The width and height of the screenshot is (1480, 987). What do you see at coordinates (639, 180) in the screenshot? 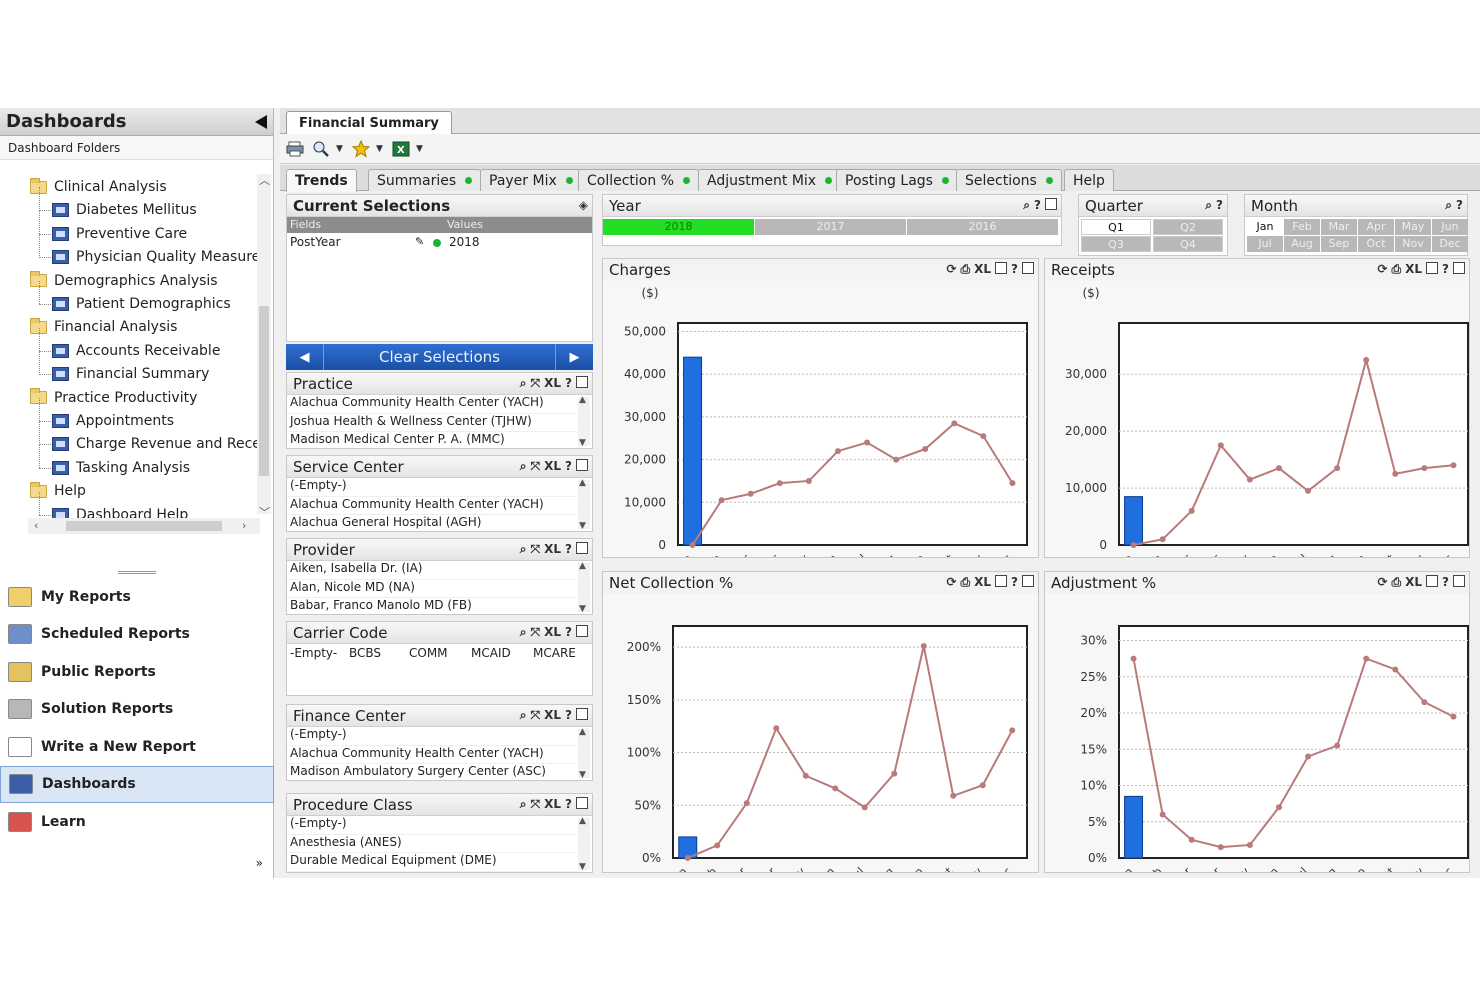
I see `tab-collection: Collection %` at bounding box center [639, 180].